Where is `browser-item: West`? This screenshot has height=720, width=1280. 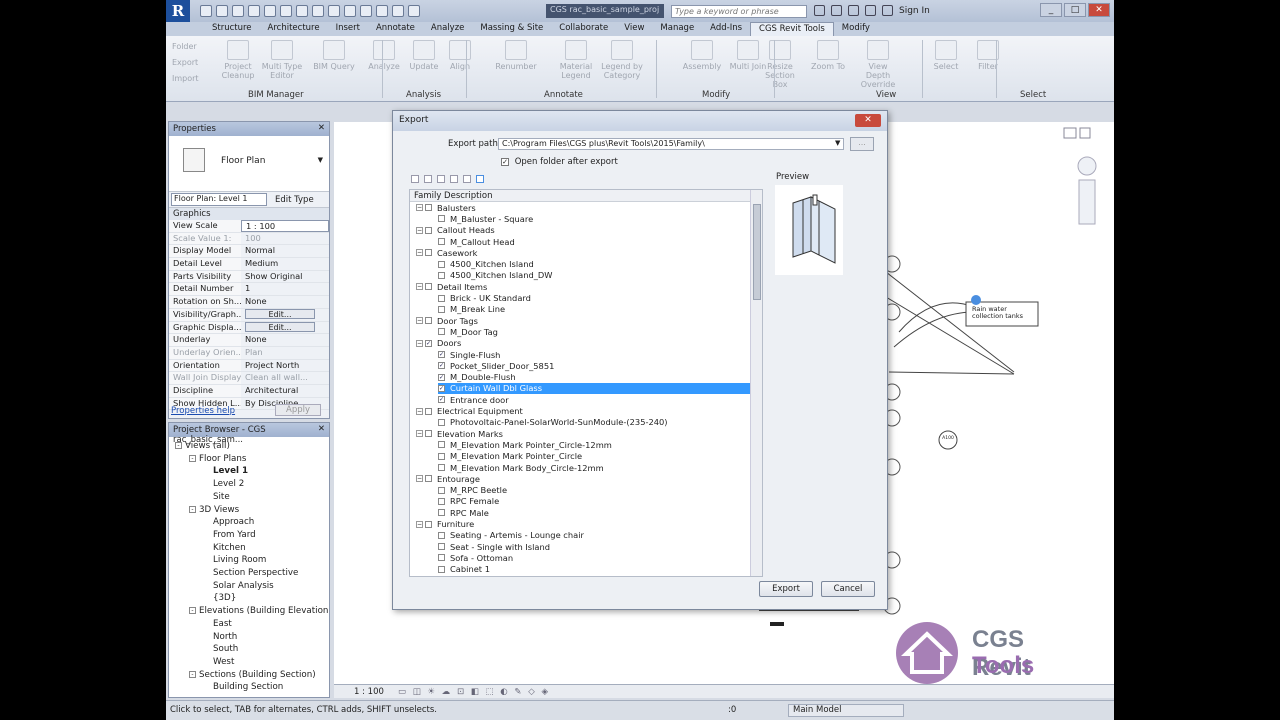 browser-item: West is located at coordinates (223, 662).